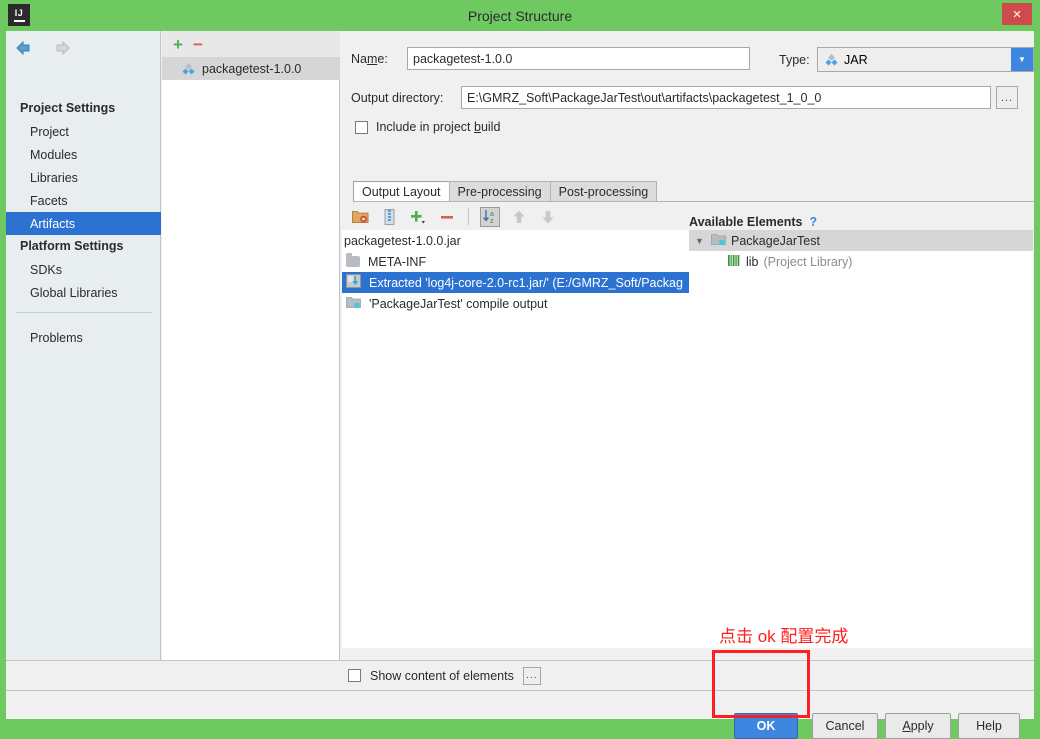 This screenshot has width=1040, height=739. Describe the element at coordinates (353, 260) in the screenshot. I see `folder-icon` at that location.